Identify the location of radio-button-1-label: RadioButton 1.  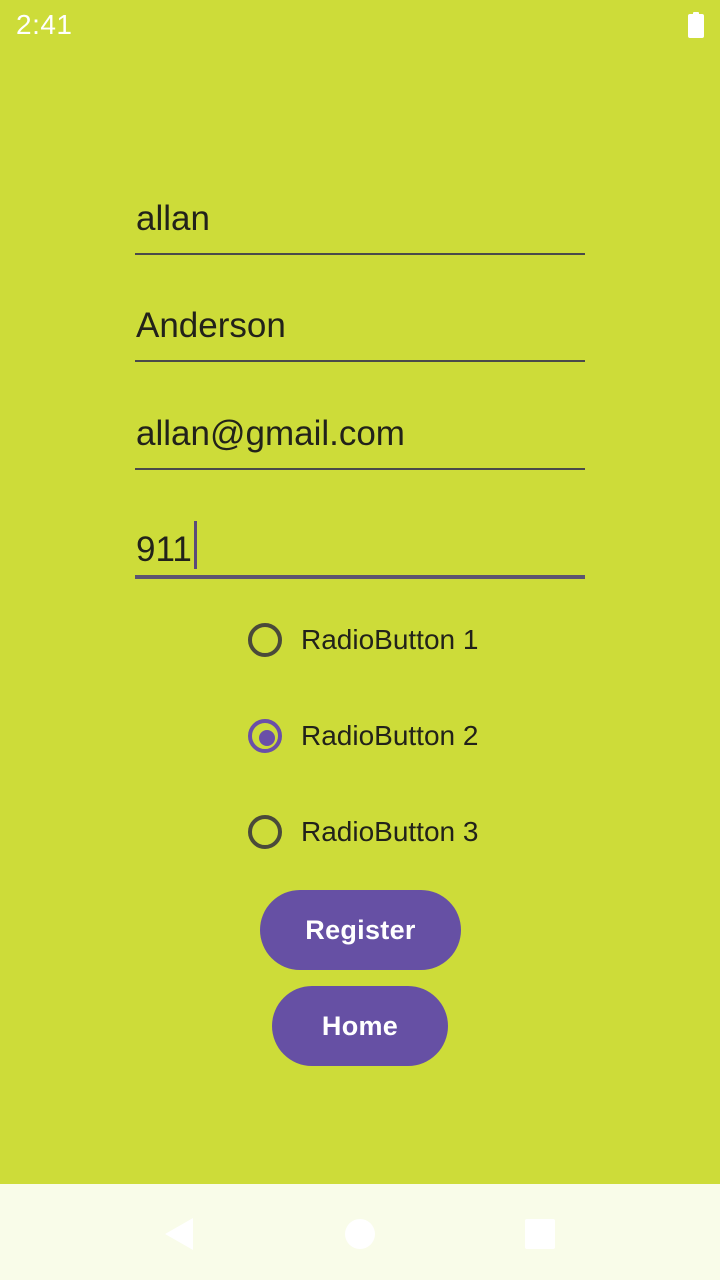
(390, 639).